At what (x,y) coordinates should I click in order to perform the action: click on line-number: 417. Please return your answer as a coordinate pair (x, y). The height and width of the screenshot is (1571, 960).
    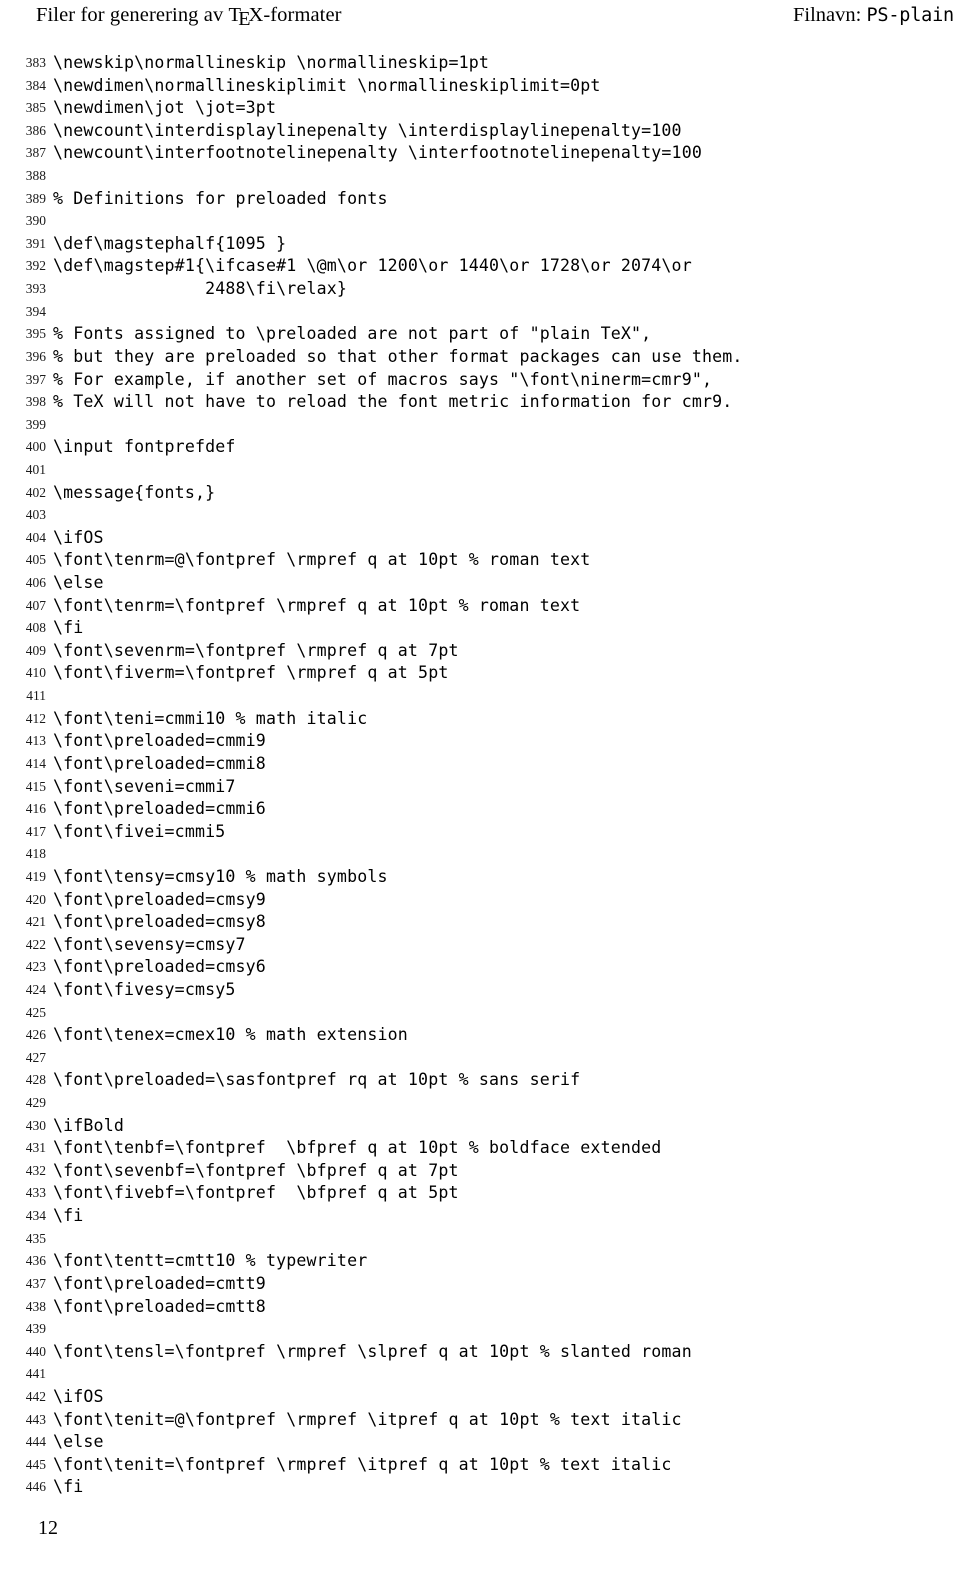
    Looking at the image, I should click on (35, 831).